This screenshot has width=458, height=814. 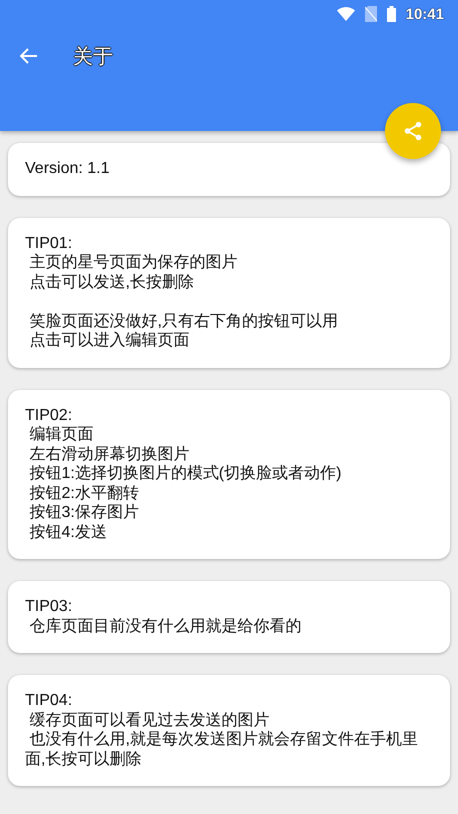 I want to click on card-heading: TIP02:, so click(x=49, y=415).